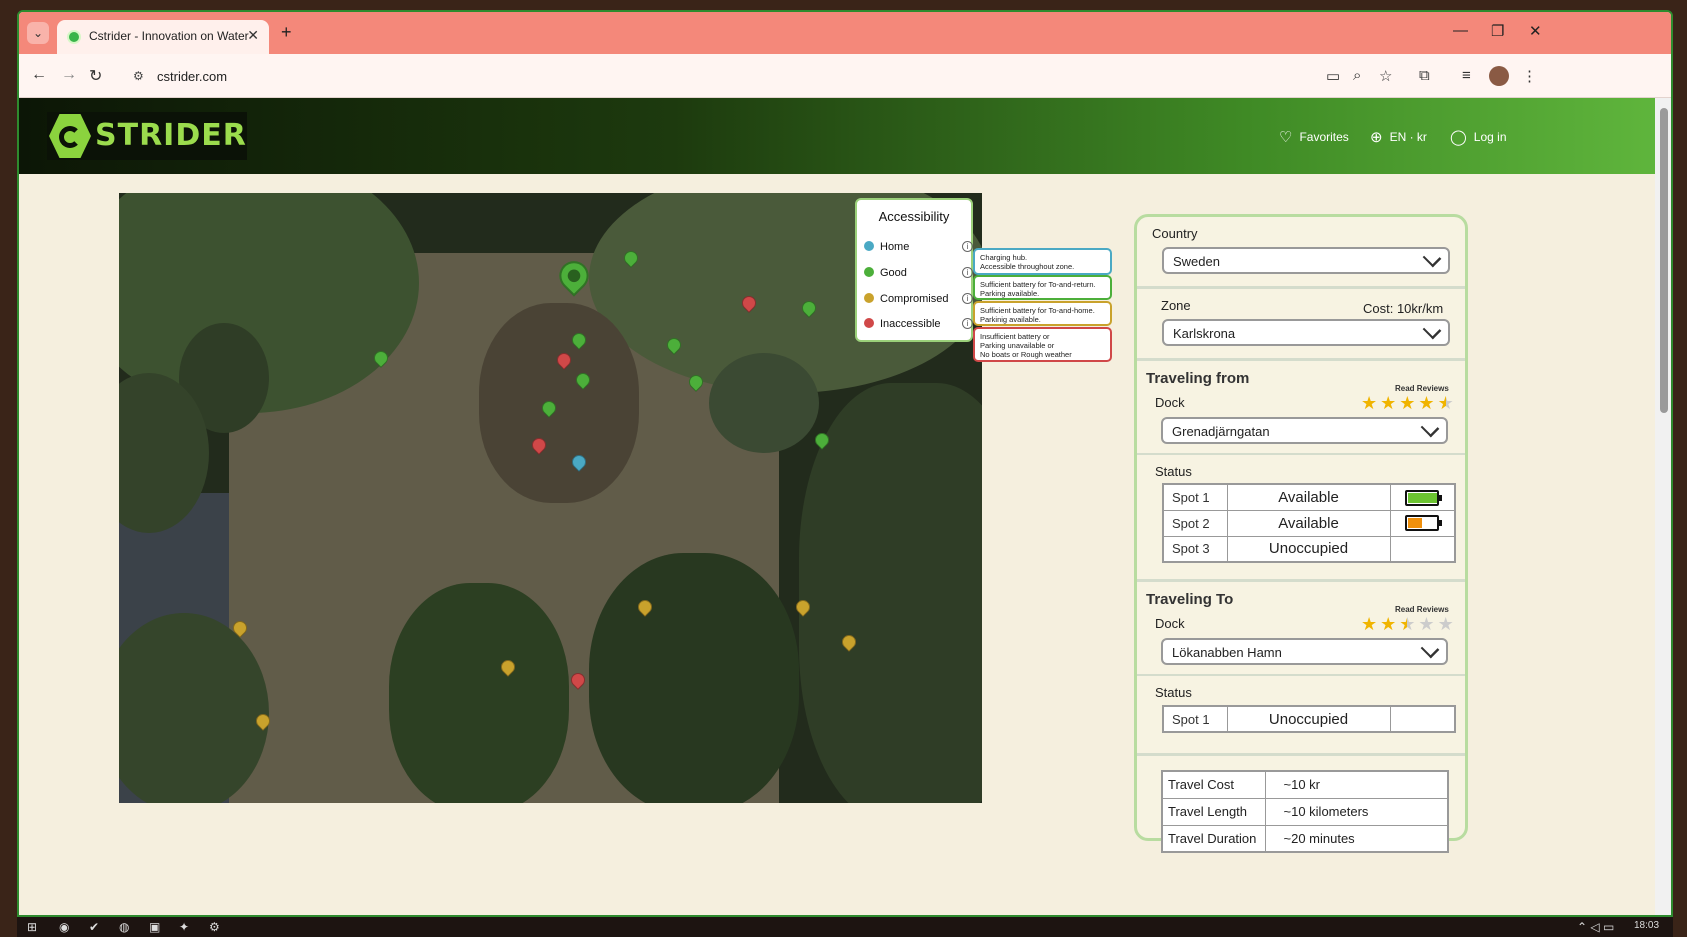  What do you see at coordinates (1664, 260) in the screenshot?
I see `scrollbar-thumb` at bounding box center [1664, 260].